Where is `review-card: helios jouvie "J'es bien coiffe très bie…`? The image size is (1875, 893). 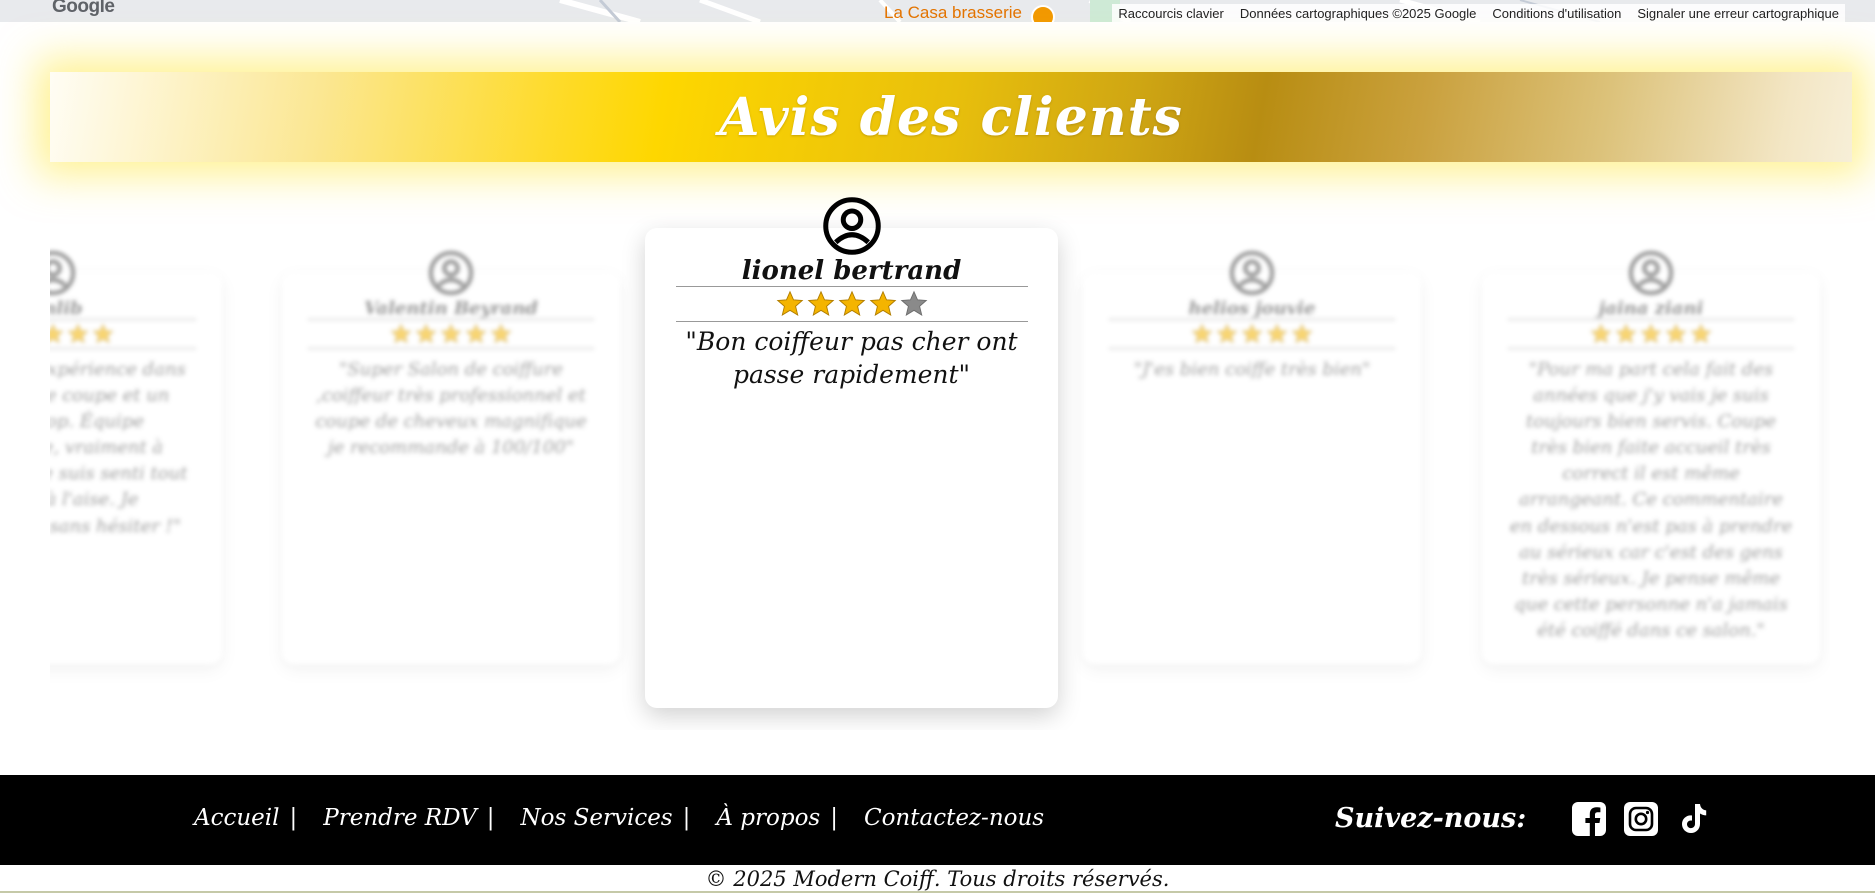 review-card: helios jouvie "J'es bien coiffe très bie… is located at coordinates (1252, 457).